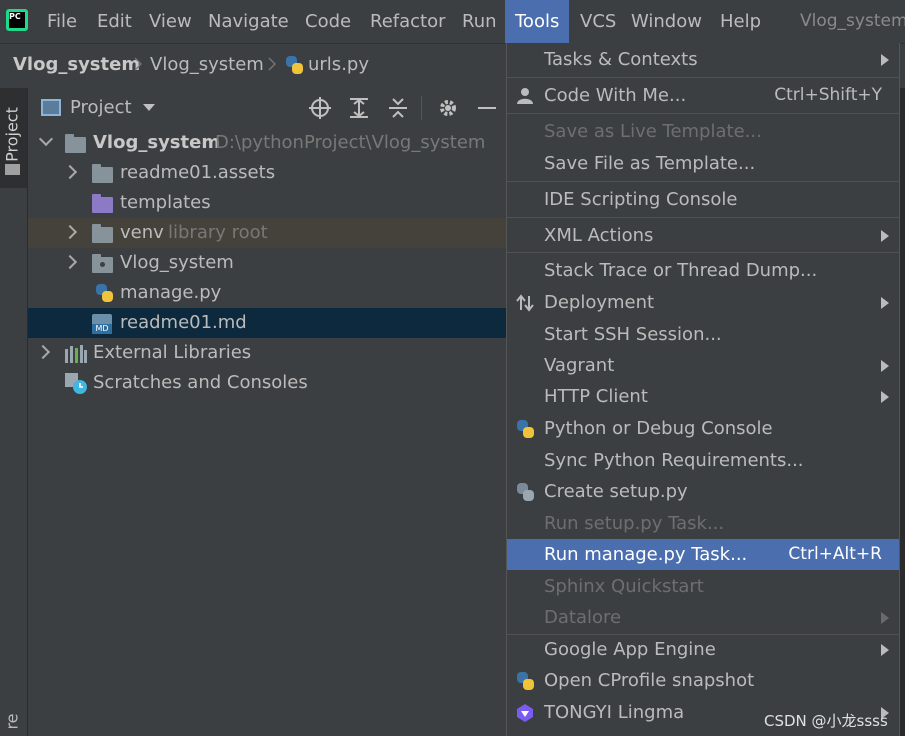 The image size is (905, 736). Describe the element at coordinates (170, 21) in the screenshot. I see `menu-view: View` at that location.